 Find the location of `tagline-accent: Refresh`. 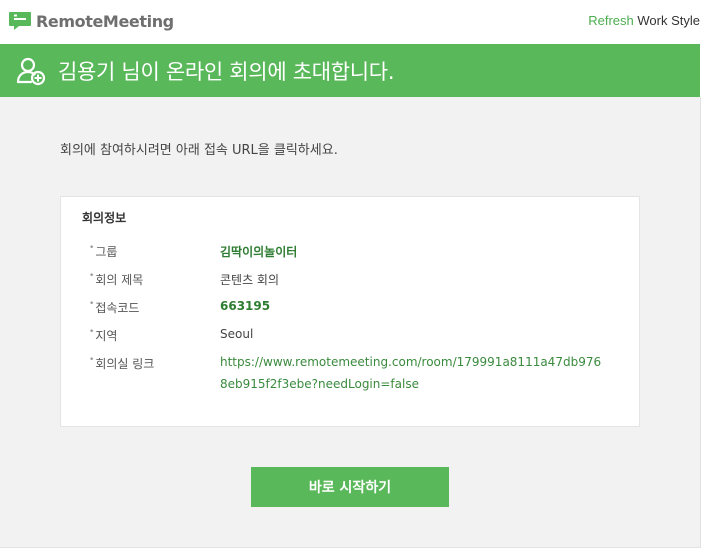

tagline-accent: Refresh is located at coordinates (611, 20).